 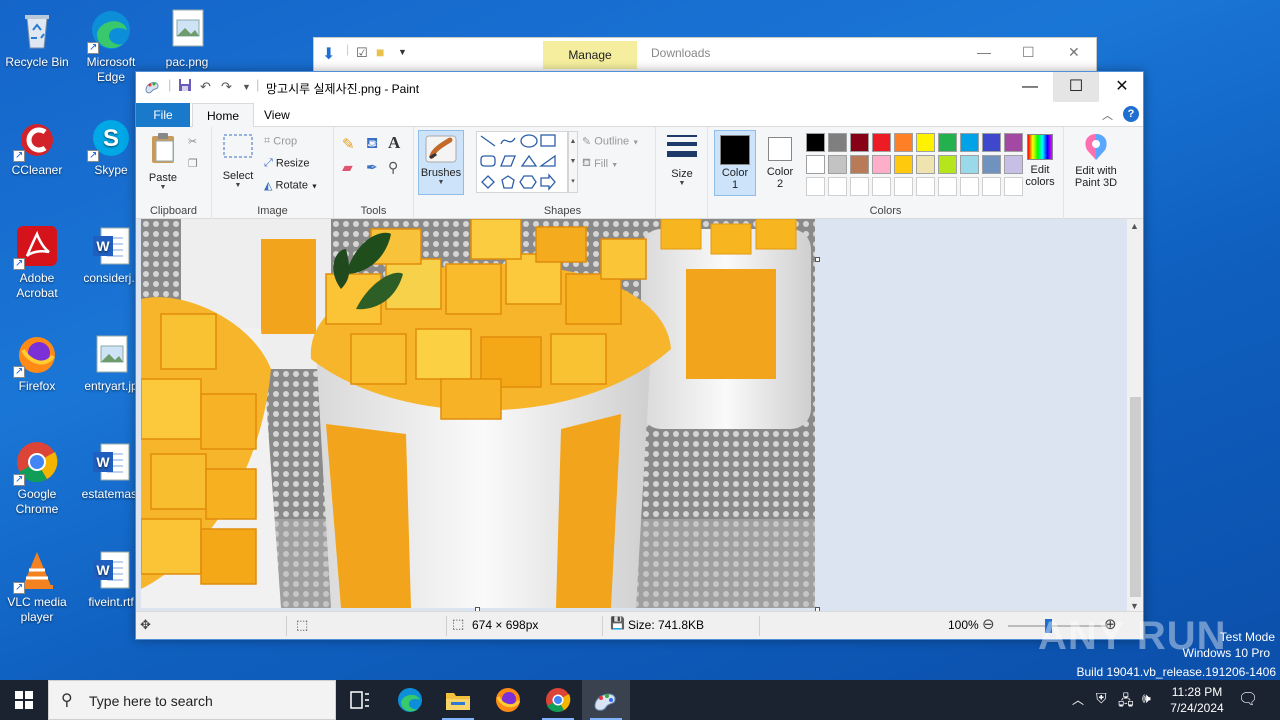 I want to click on taskbar-firefox, so click(x=508, y=700).